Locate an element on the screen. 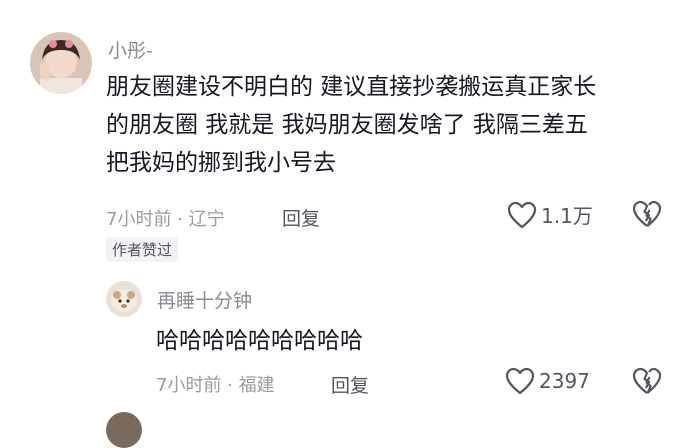 Image resolution: width=690 pixels, height=448 pixels. comment-line: 朋友圈建设不明白的 建议直接抄袭搬运真正家长 is located at coordinates (351, 87).